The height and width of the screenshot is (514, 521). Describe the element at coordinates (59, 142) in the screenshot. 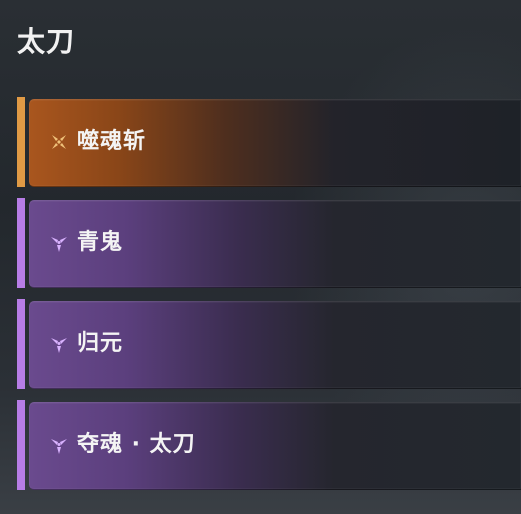

I see `quad-petal-icon` at that location.